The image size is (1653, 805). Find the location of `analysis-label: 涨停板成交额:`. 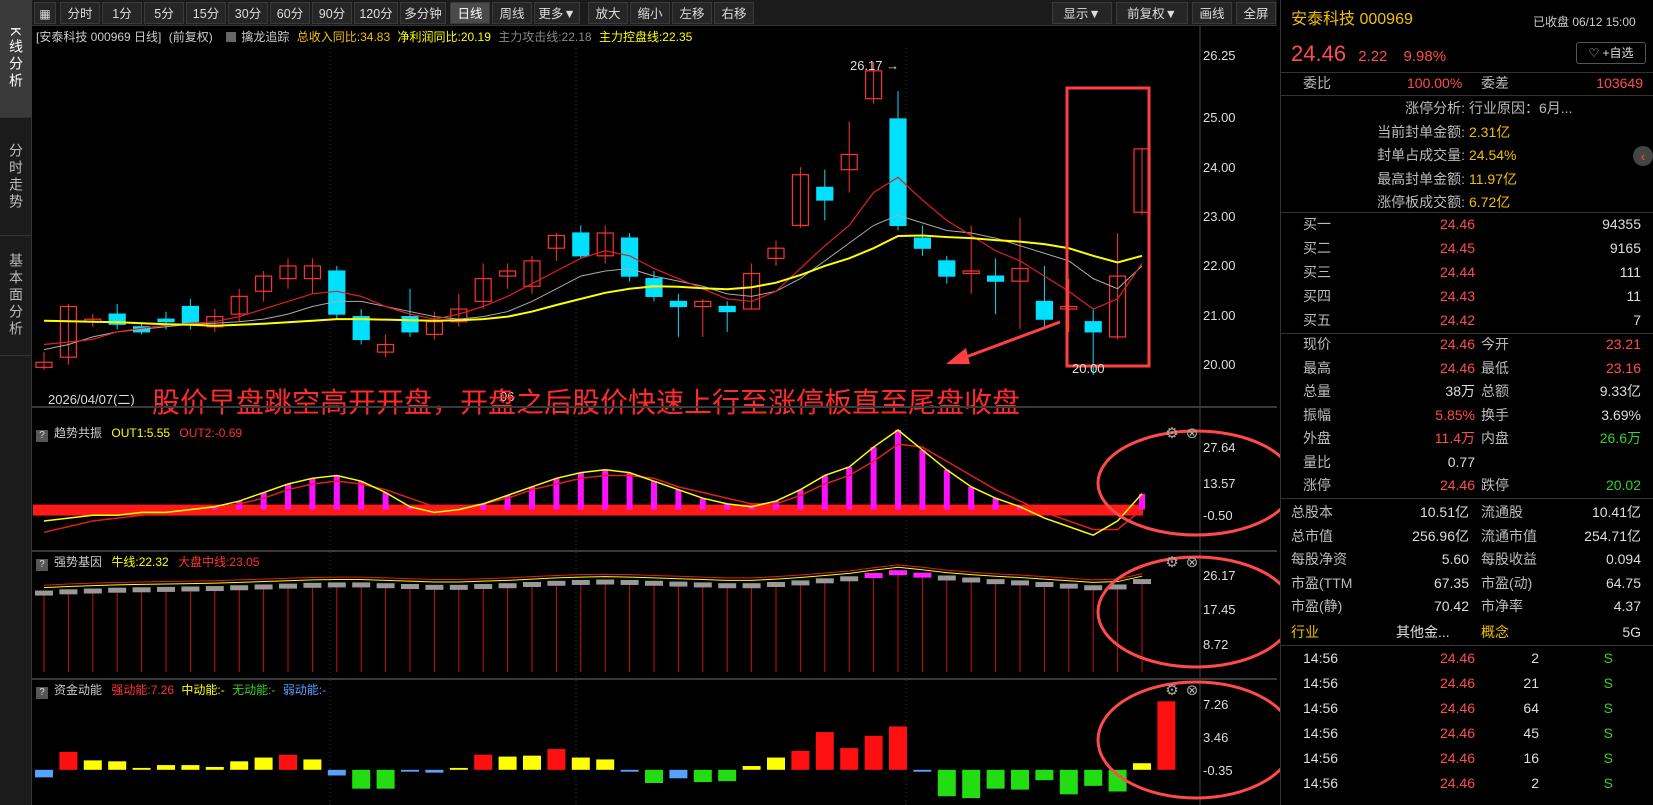

analysis-label: 涨停板成交额: is located at coordinates (1421, 202).